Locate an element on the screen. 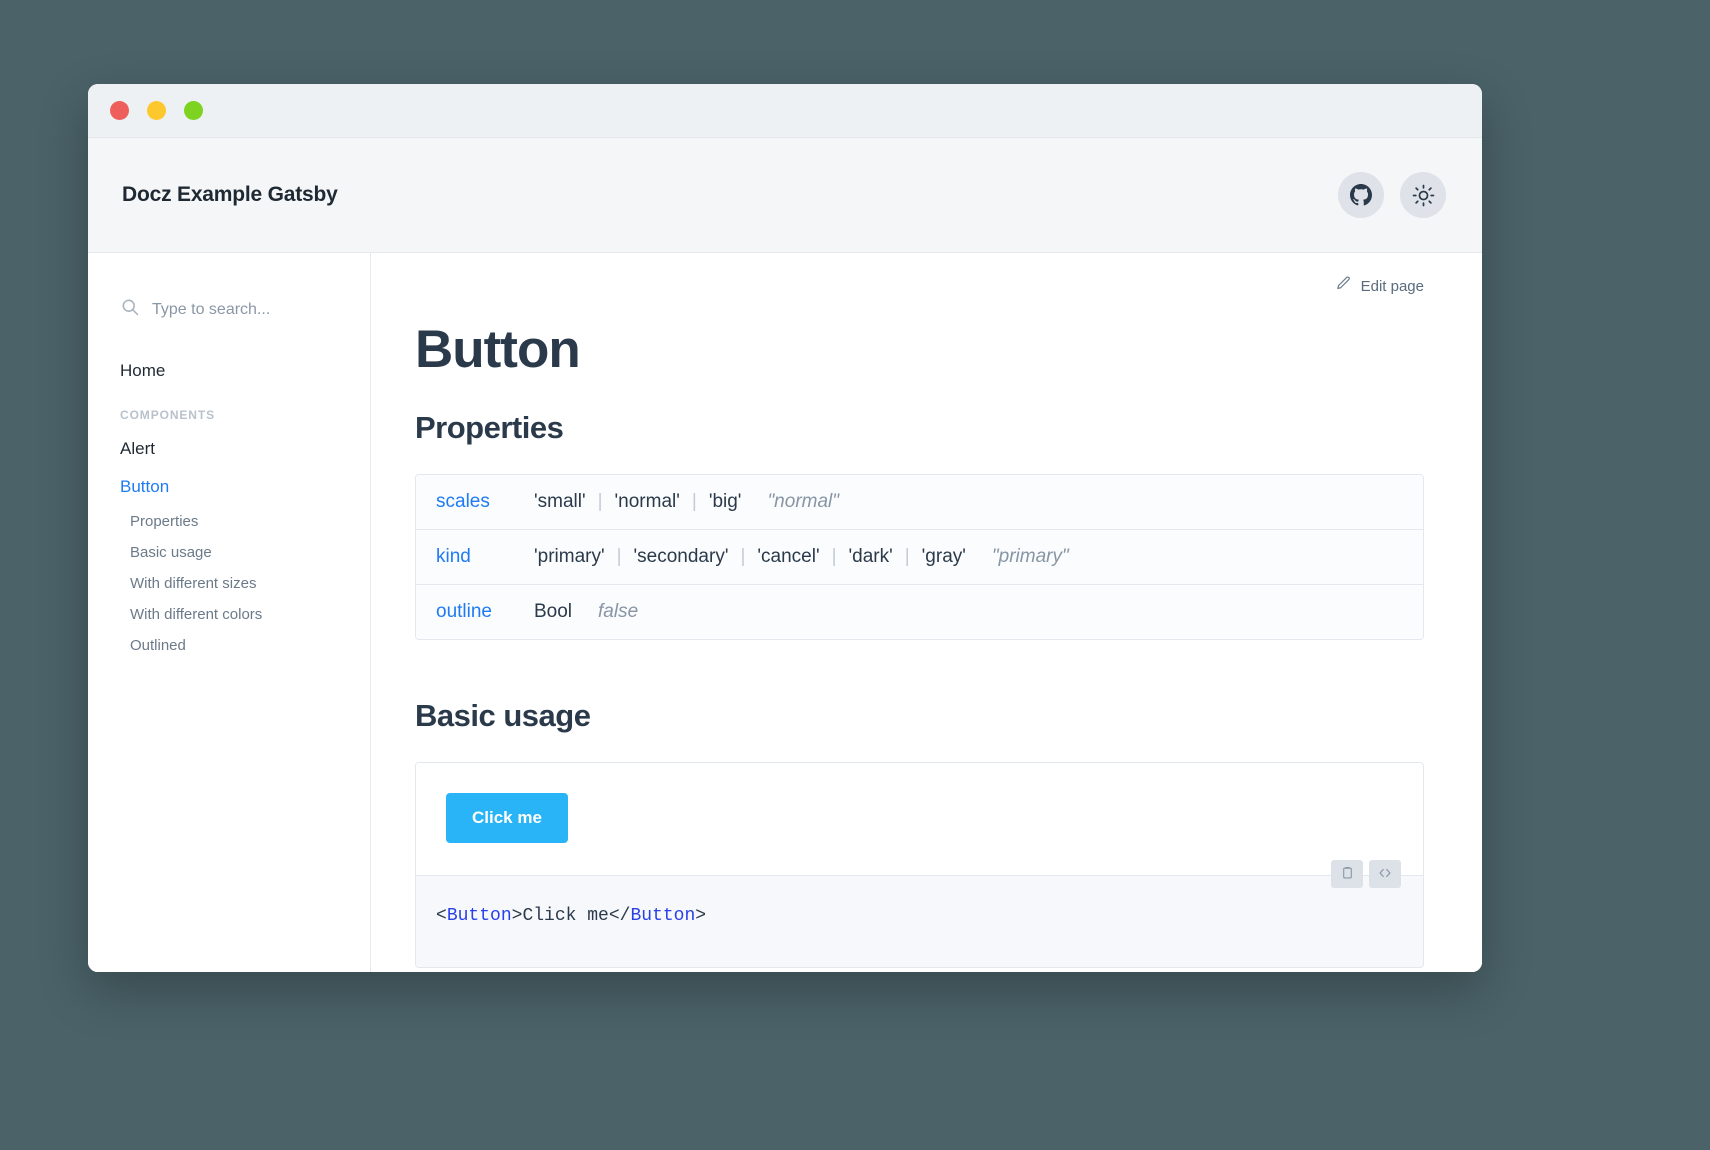 Image resolution: width=1710 pixels, height=1150 pixels. sidebar-item-button: Button is located at coordinates (229, 487).